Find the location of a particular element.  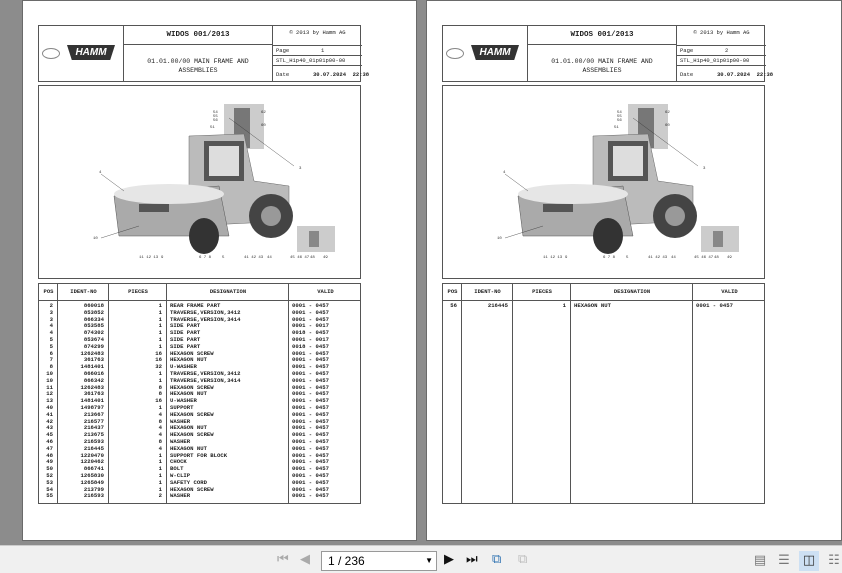

go-back-icon: ⧉ is located at coordinates (496, 560).